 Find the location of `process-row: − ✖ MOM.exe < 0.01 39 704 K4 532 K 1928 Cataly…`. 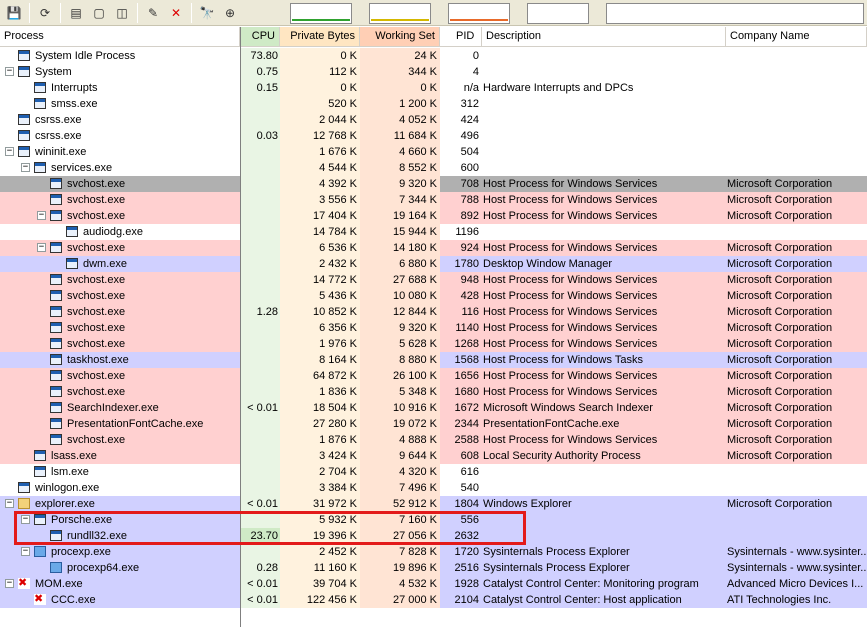

process-row: − ✖ MOM.exe < 0.01 39 704 K4 532 K 1928 Cataly… is located at coordinates (433, 584).